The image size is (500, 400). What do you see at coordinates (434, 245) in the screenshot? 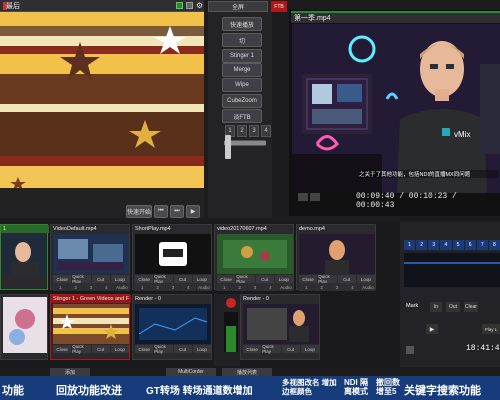
I see `replay-num-3: 3` at bounding box center [434, 245].